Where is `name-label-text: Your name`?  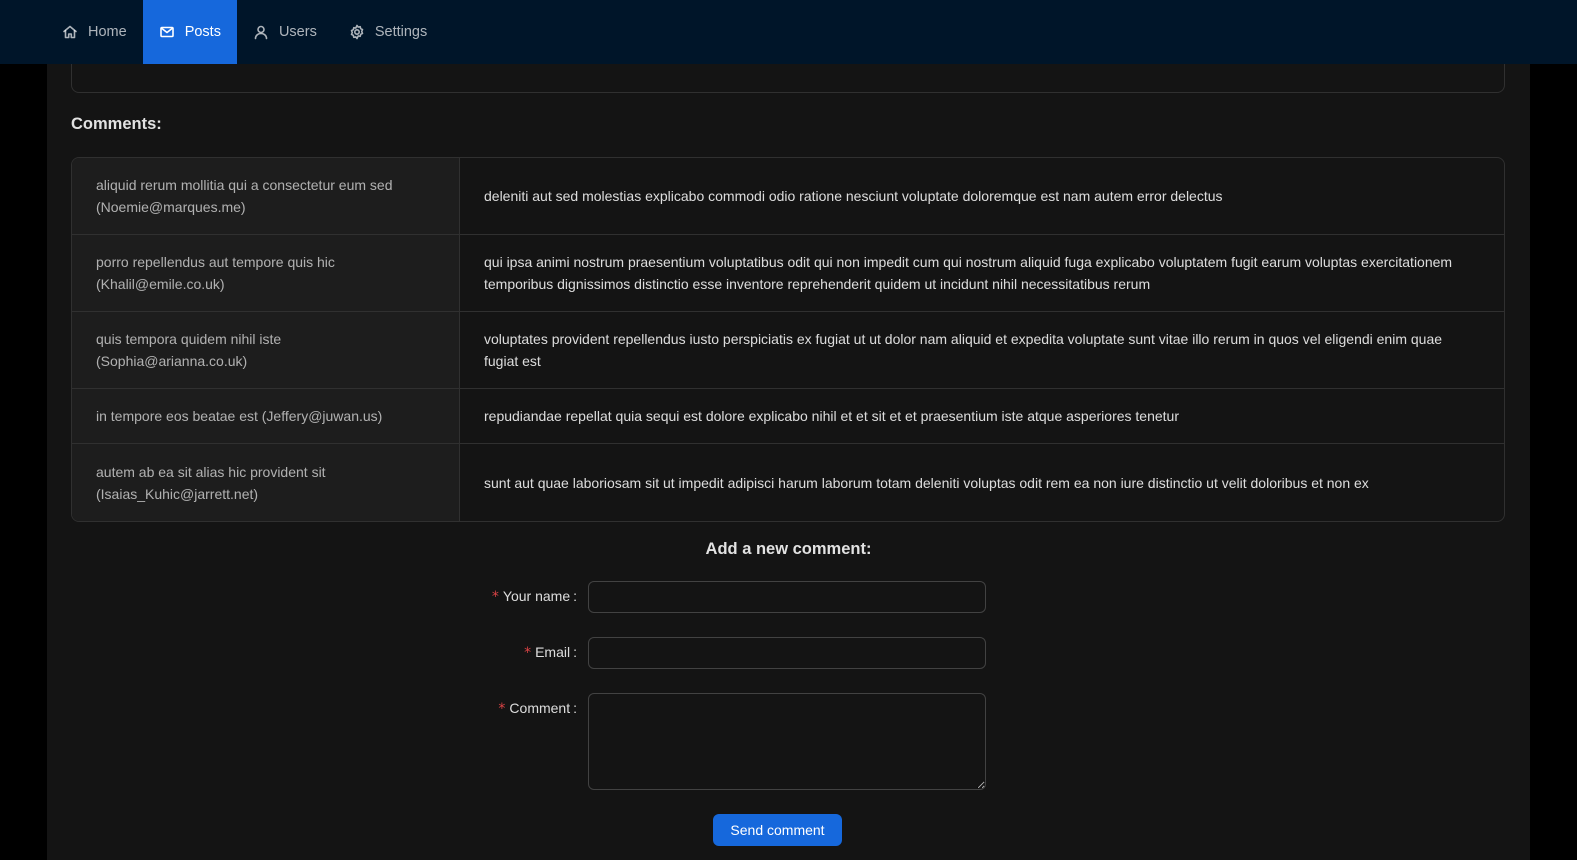
name-label-text: Your name is located at coordinates (536, 596).